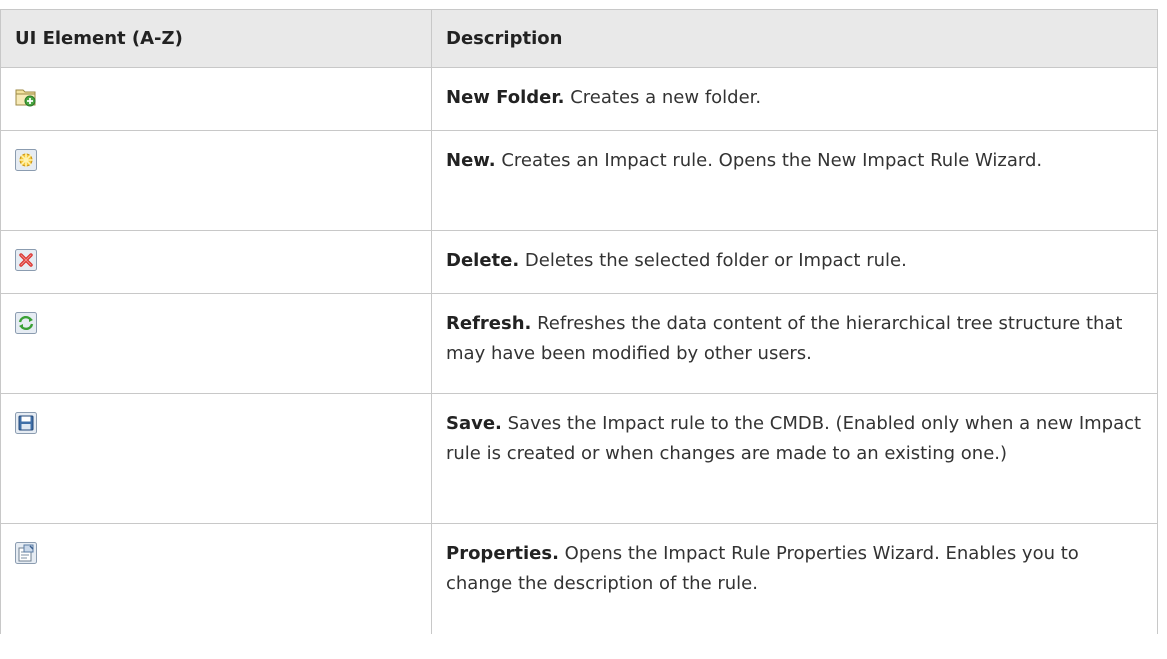 Image resolution: width=1167 pixels, height=659 pixels. Describe the element at coordinates (474, 423) in the screenshot. I see `term-label: Save.` at that location.